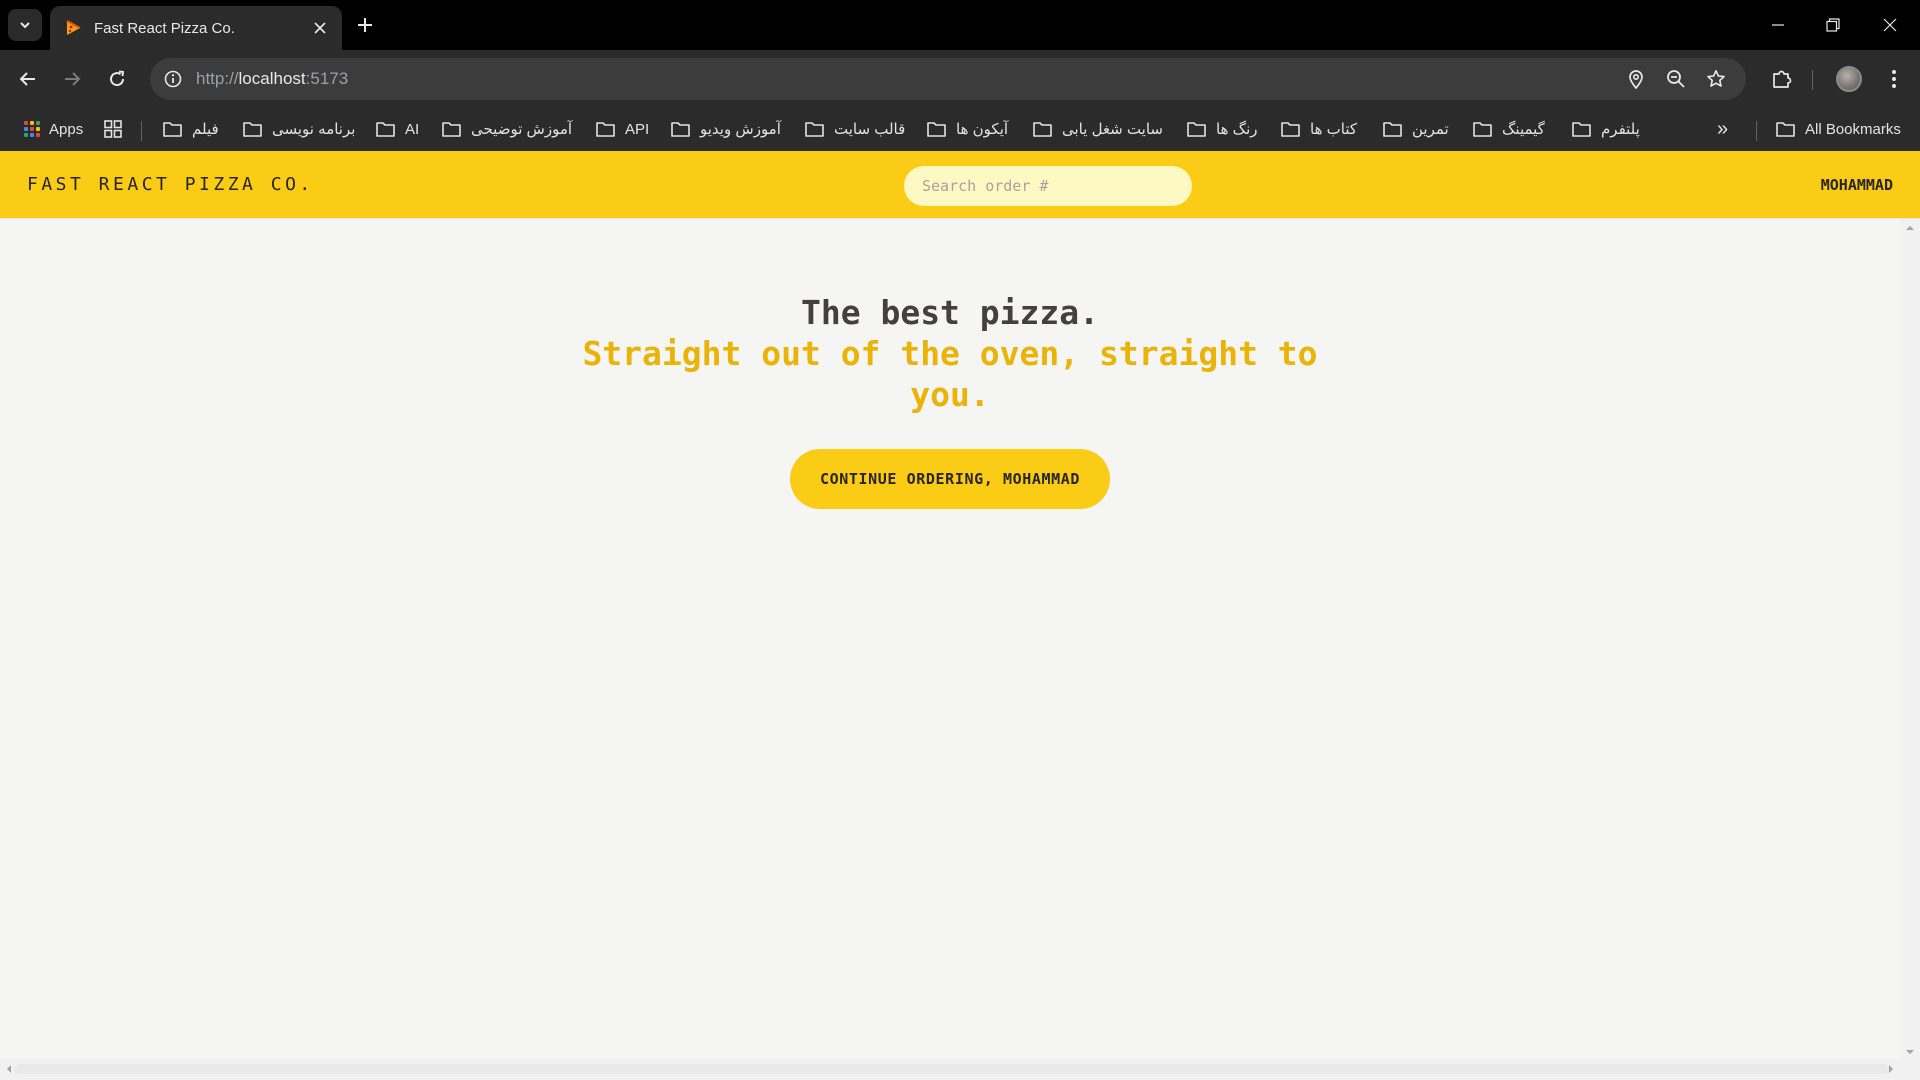 The height and width of the screenshot is (1080, 1920). I want to click on bookmark-label: پلتفرم, so click(1620, 129).